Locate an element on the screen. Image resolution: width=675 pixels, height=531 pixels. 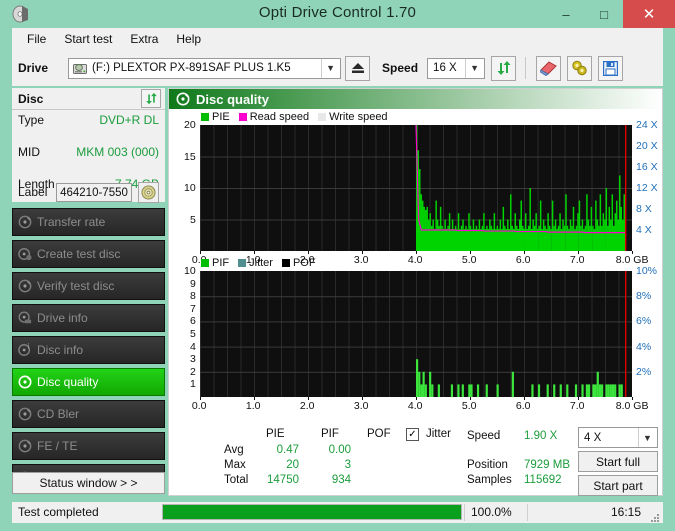
speed-label: Speed is located at coordinates (400, 68).